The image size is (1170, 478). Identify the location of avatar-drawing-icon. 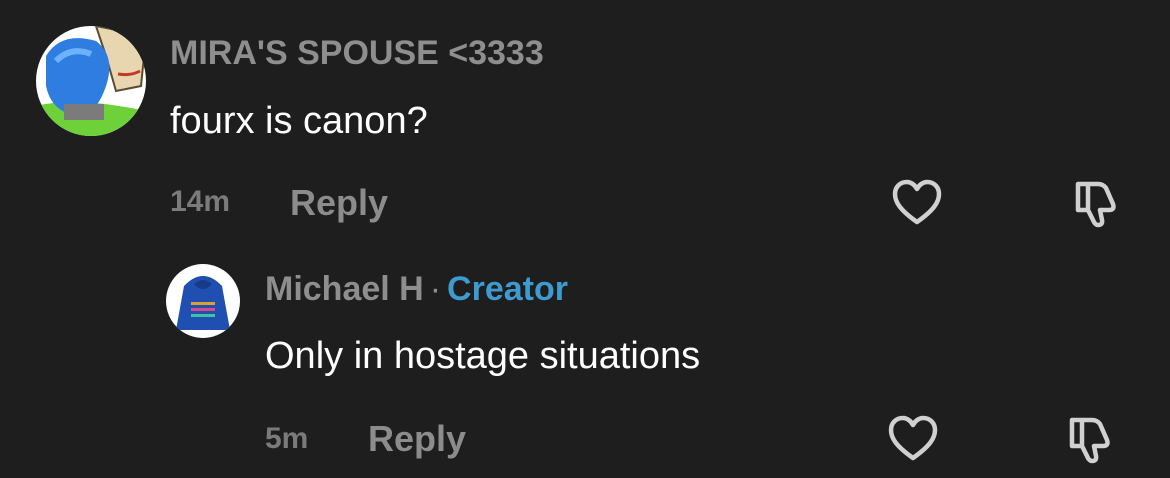
(91, 81).